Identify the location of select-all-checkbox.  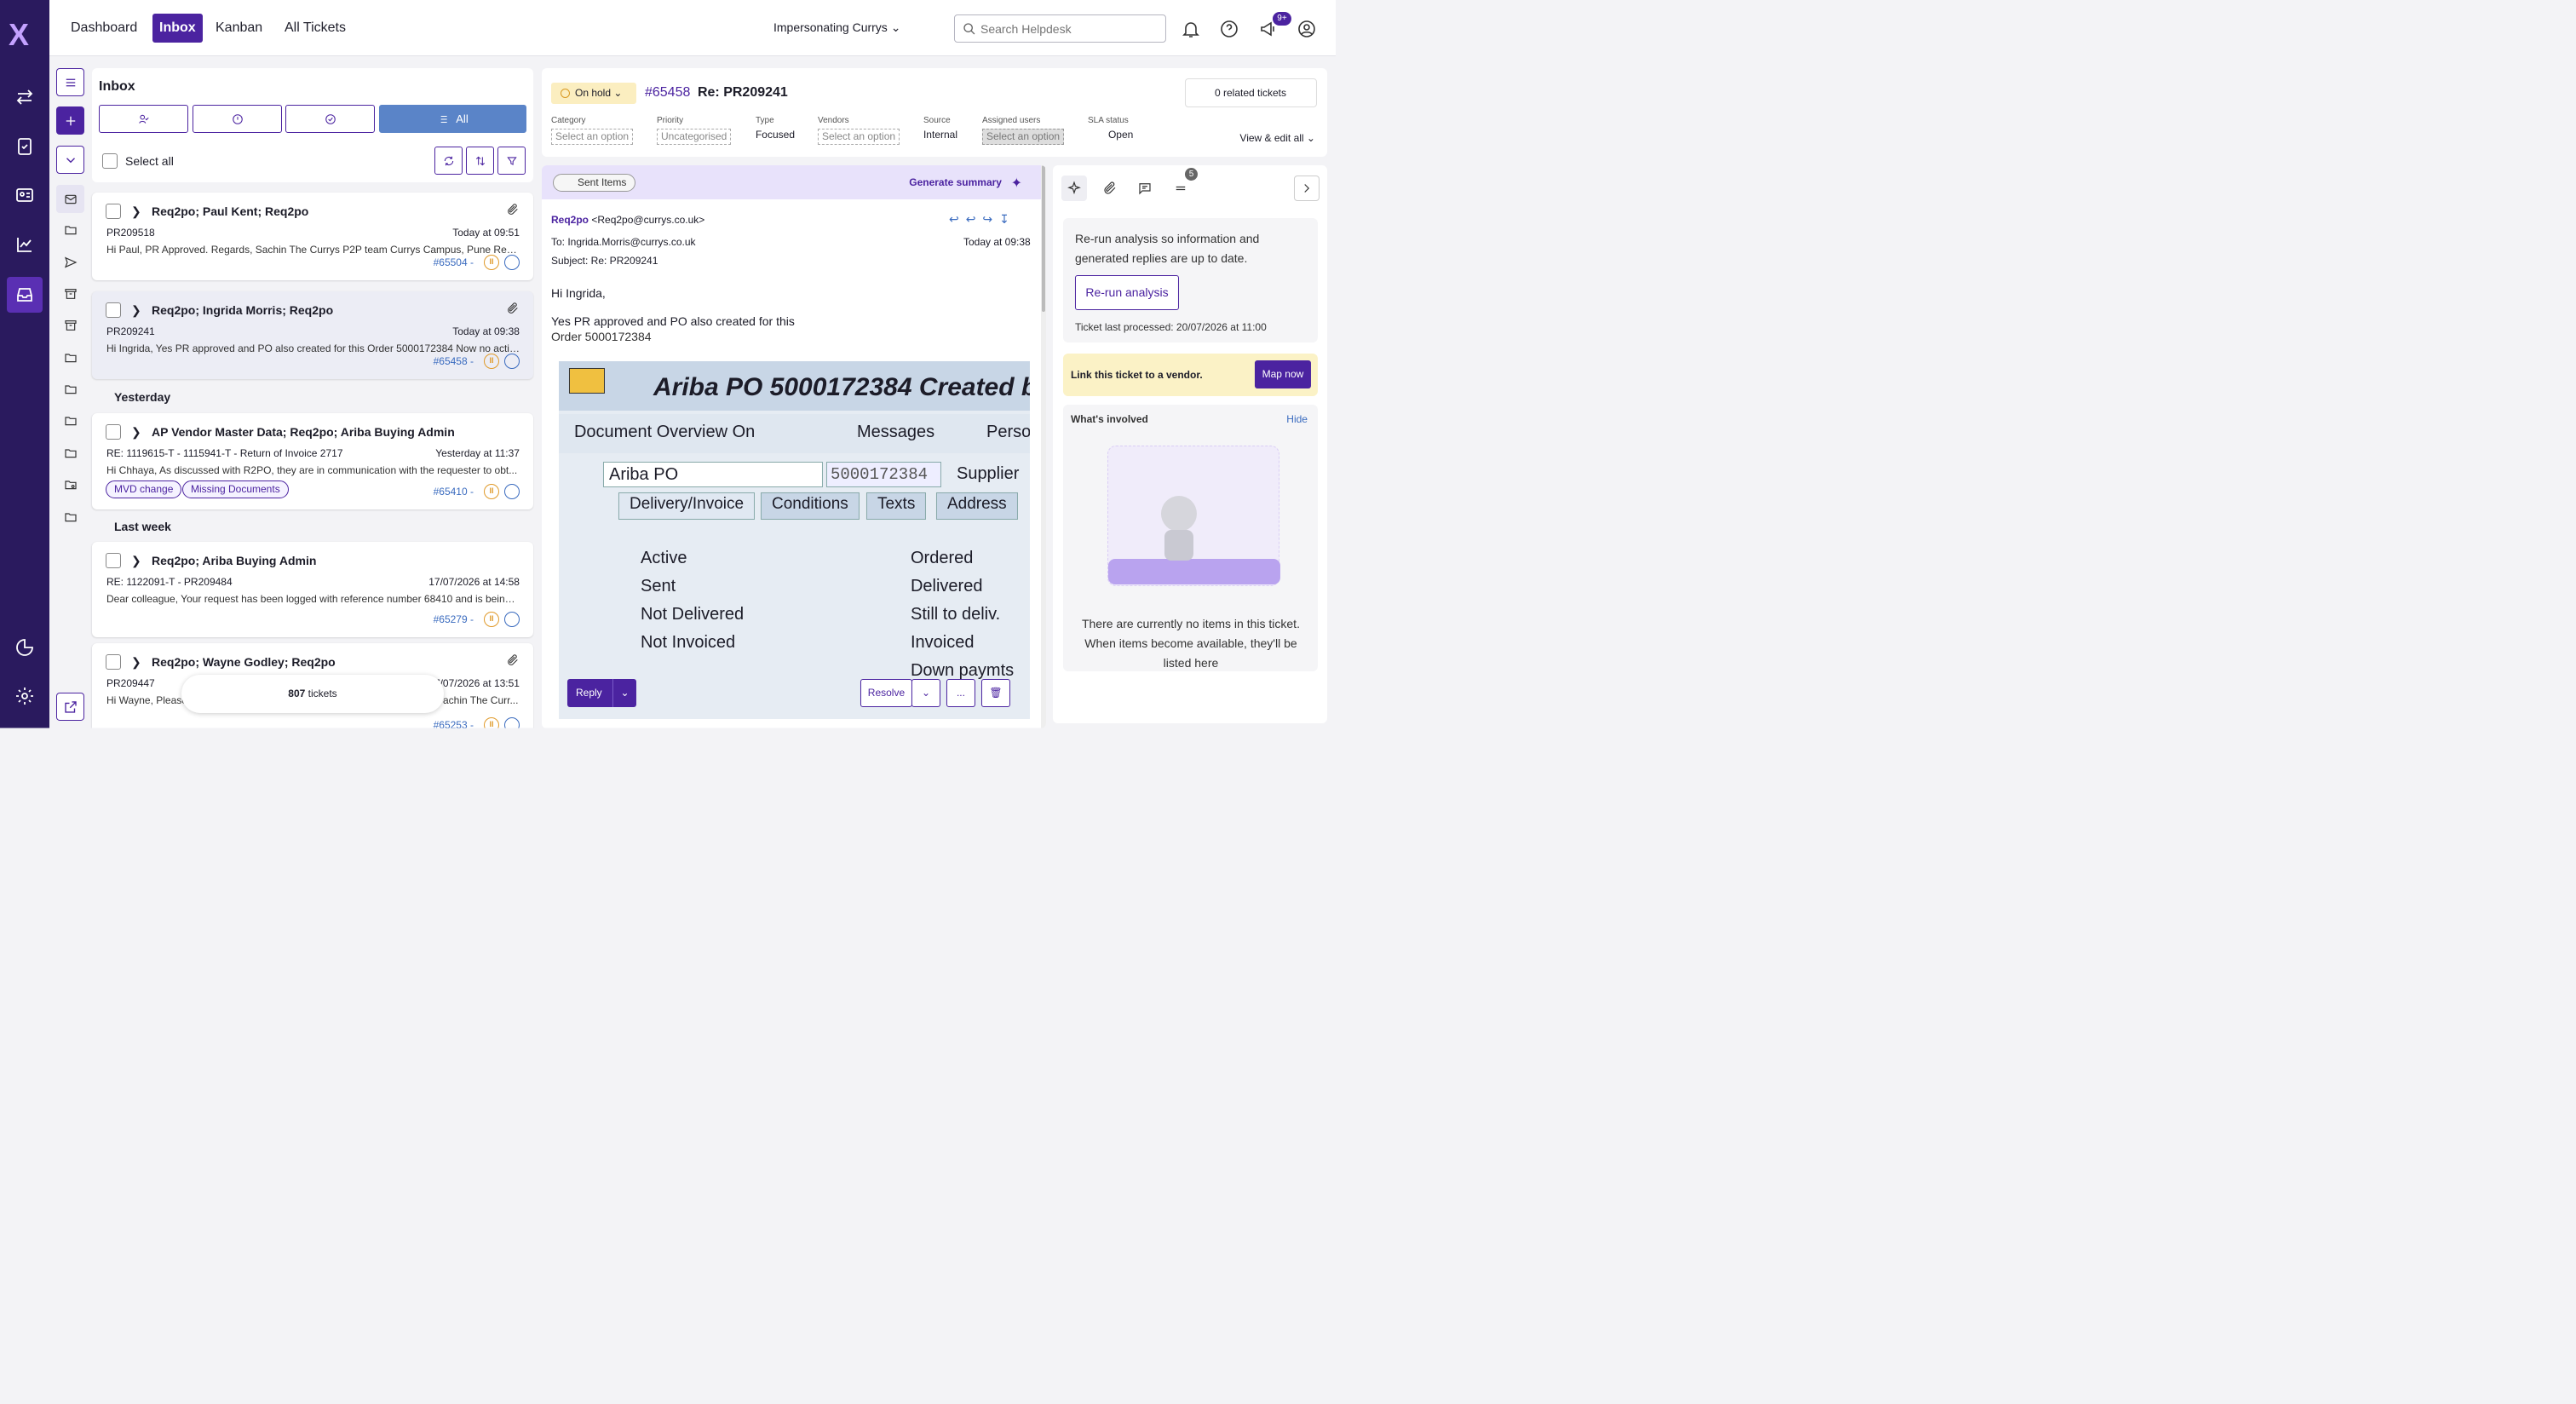
(109, 160).